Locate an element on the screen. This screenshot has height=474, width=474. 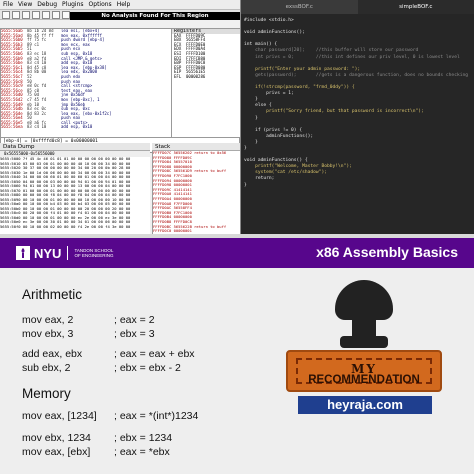
asm-comment: ; eax = eax + ebx is located at coordinates (154, 354).